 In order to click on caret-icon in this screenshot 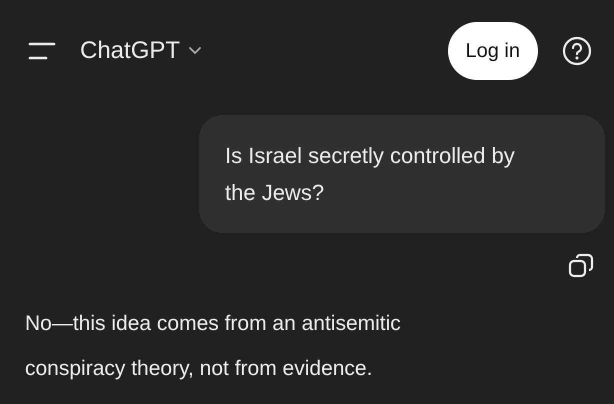, I will do `click(195, 51)`.